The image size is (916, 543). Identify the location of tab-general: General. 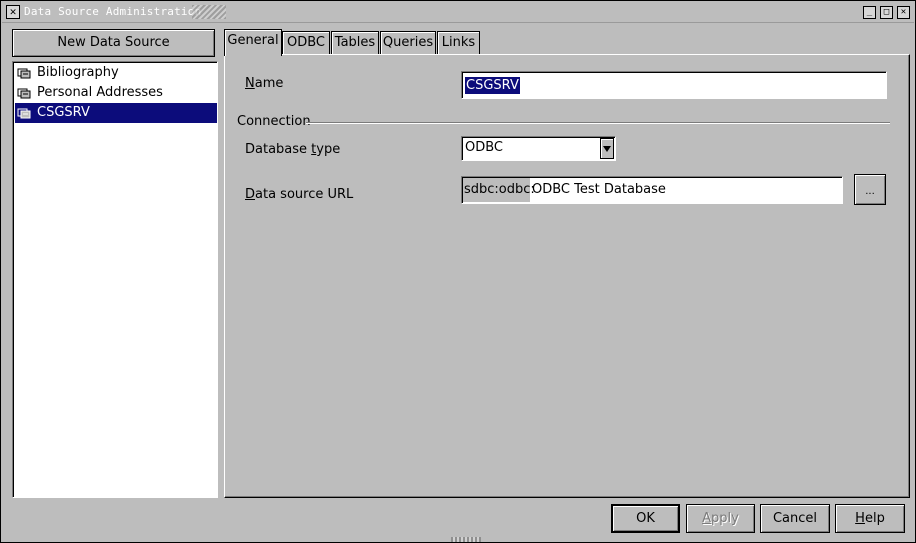
(253, 42).